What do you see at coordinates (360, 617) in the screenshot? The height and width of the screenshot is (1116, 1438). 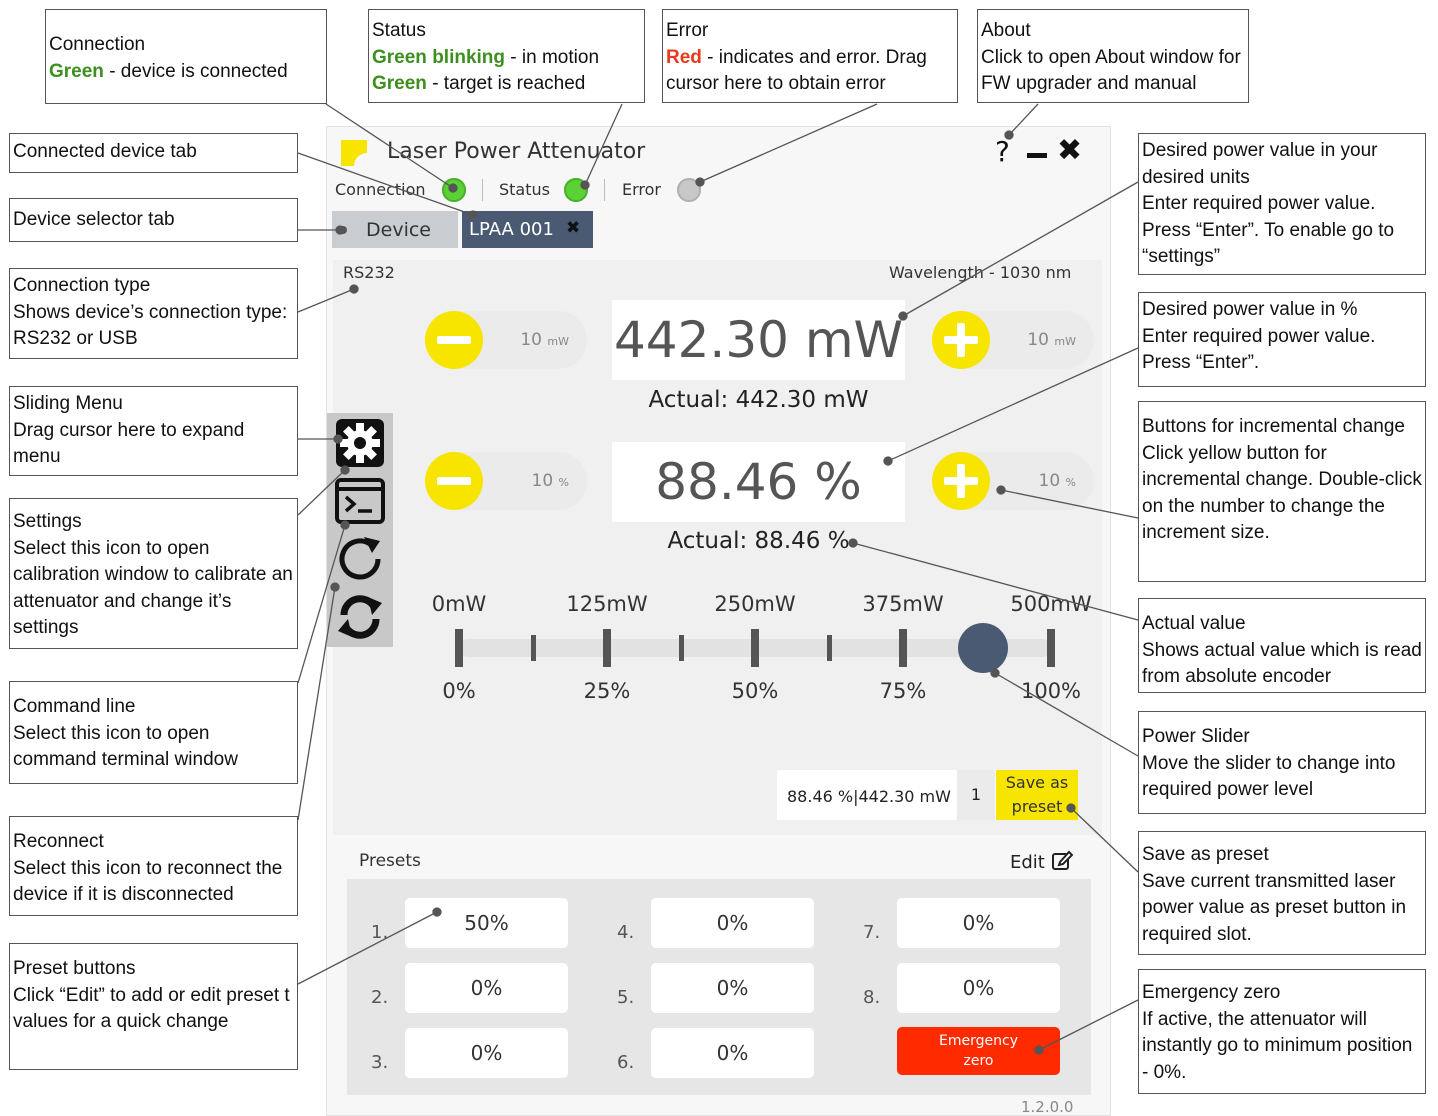 I see `sync-icon` at bounding box center [360, 617].